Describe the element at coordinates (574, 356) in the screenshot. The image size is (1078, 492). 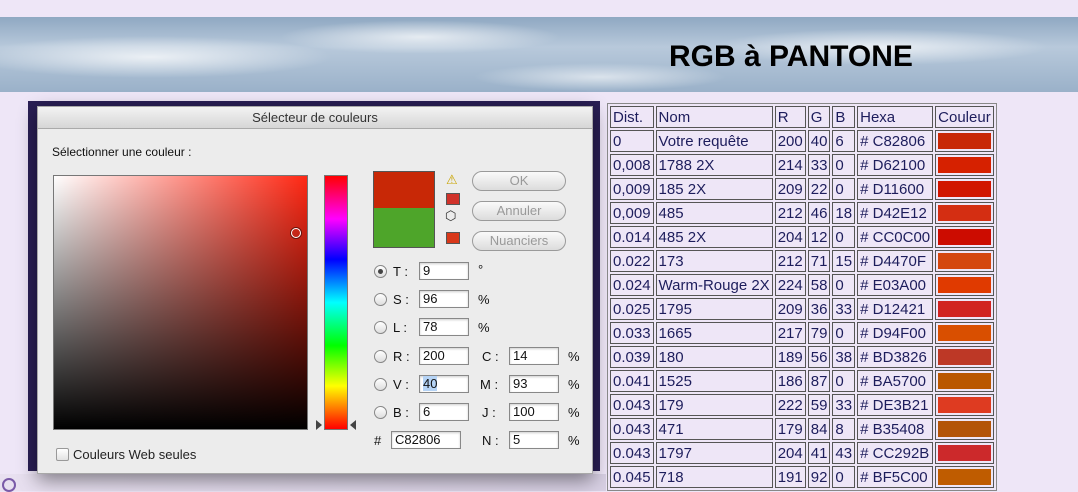
I see `cyan-unit: %` at that location.